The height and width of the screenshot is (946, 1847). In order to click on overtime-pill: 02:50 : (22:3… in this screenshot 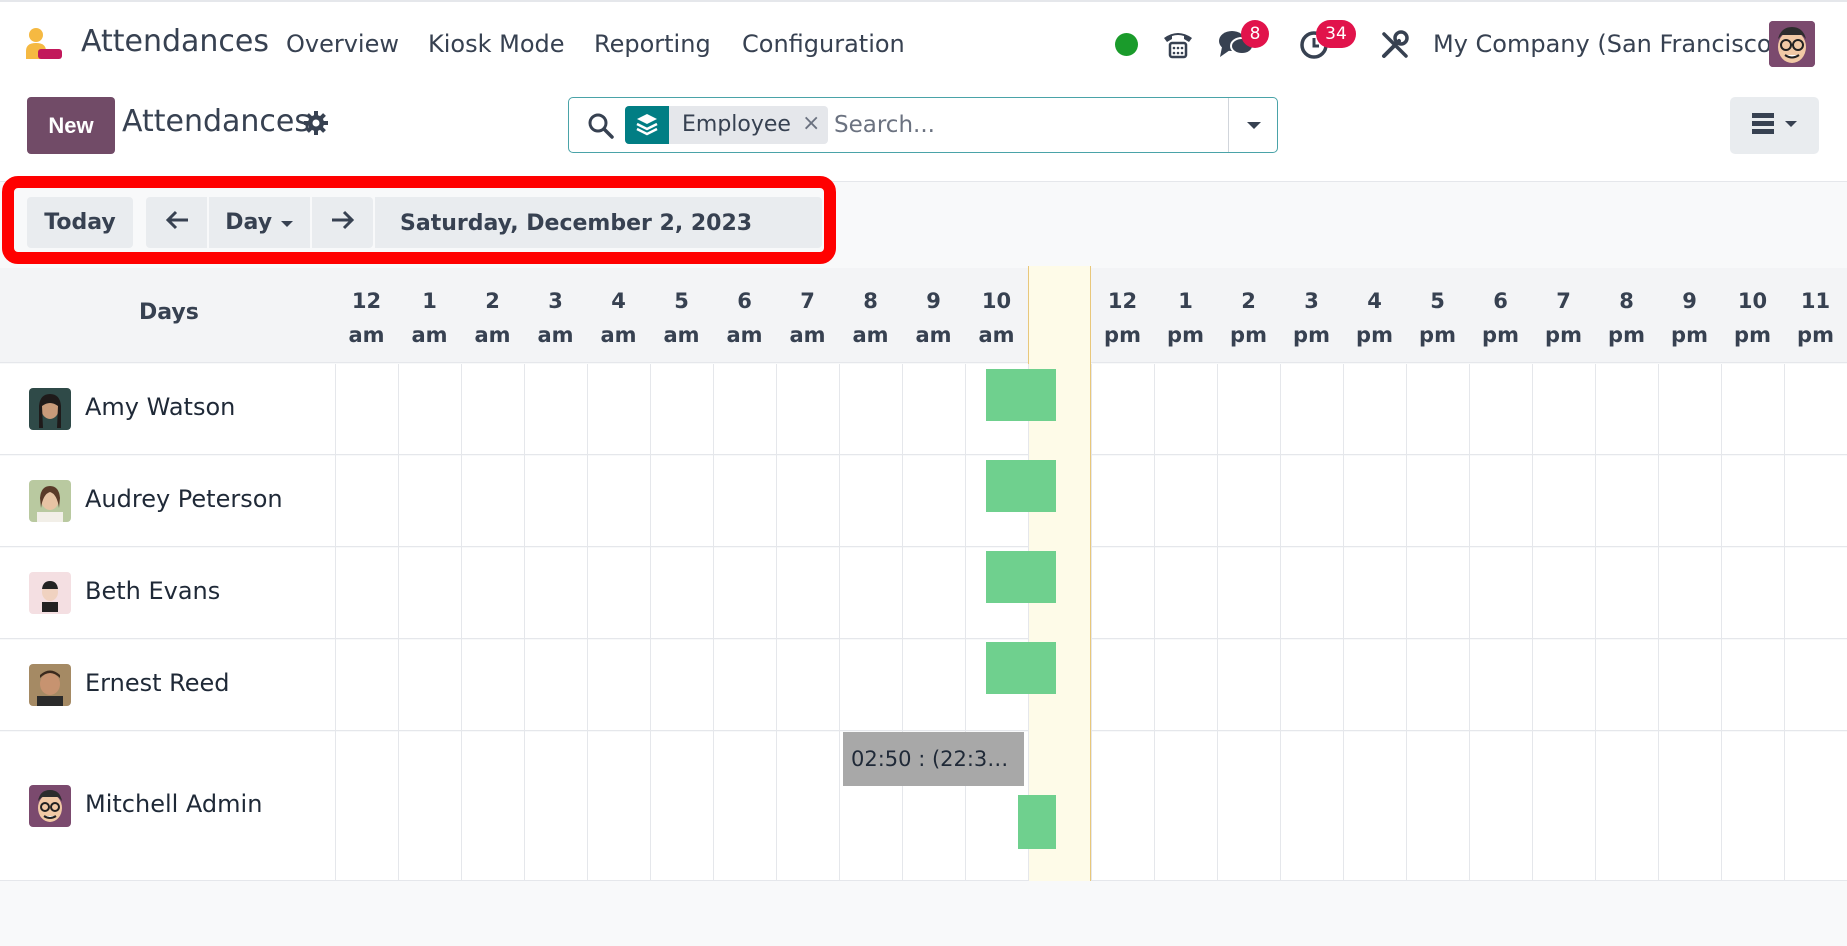, I will do `click(933, 759)`.